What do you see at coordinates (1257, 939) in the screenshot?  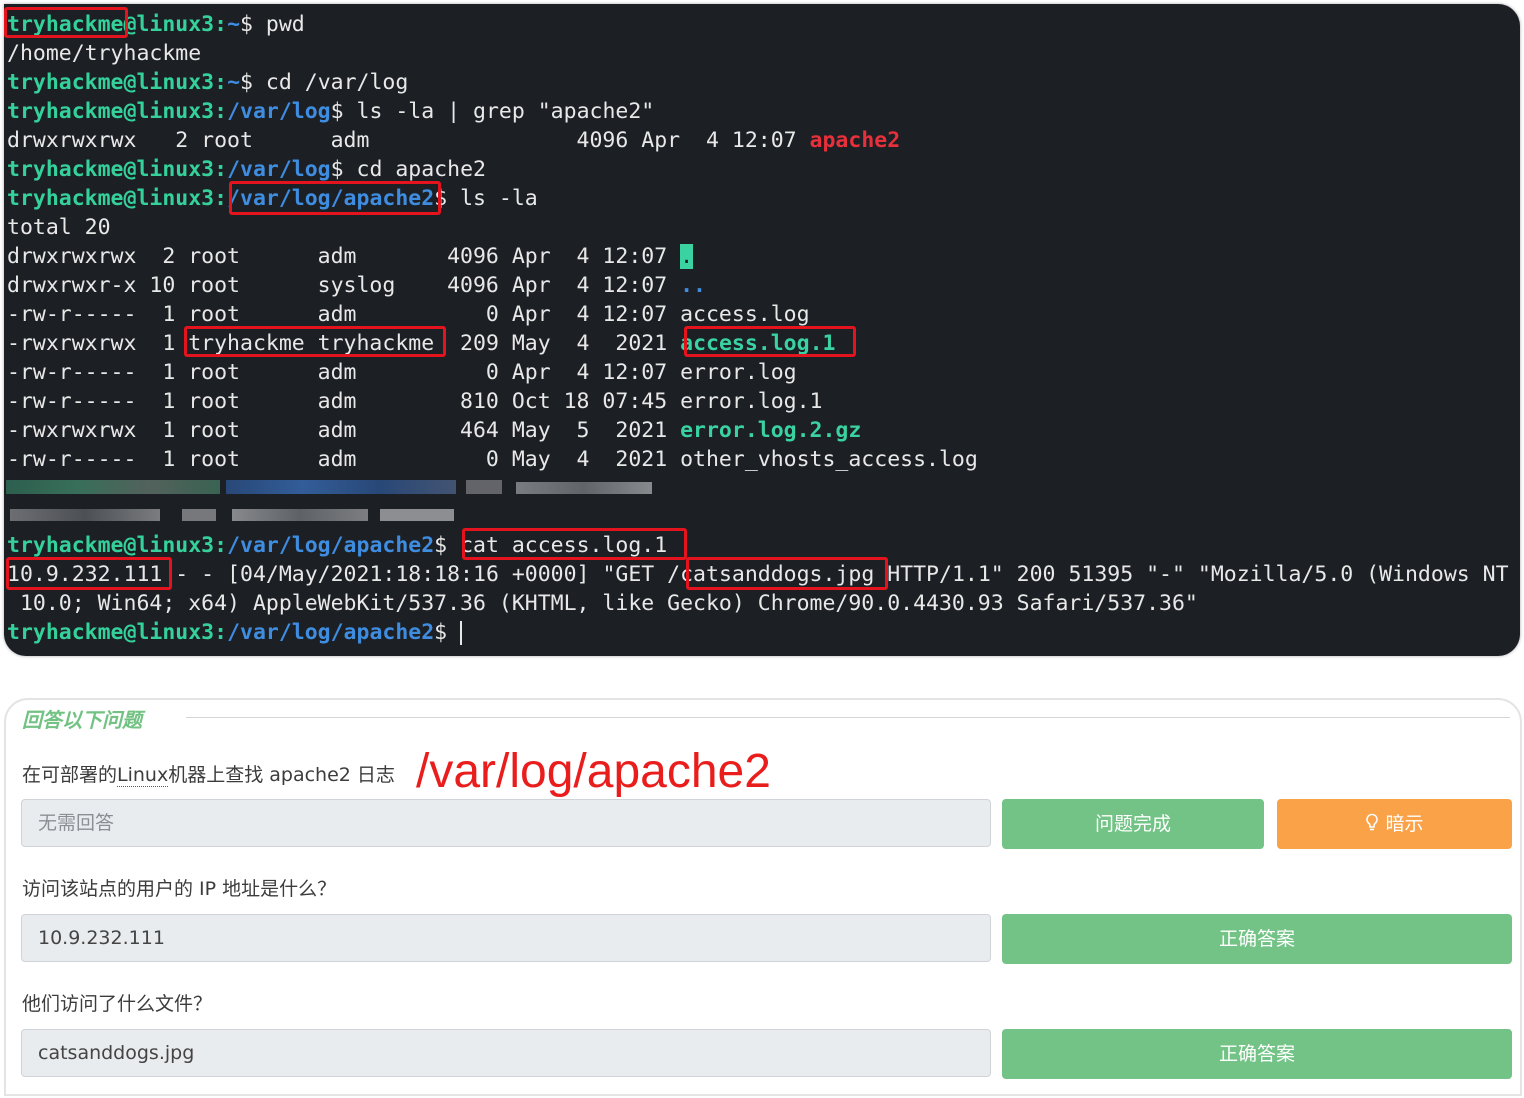 I see `correct-answer-button-2: 正确答案` at bounding box center [1257, 939].